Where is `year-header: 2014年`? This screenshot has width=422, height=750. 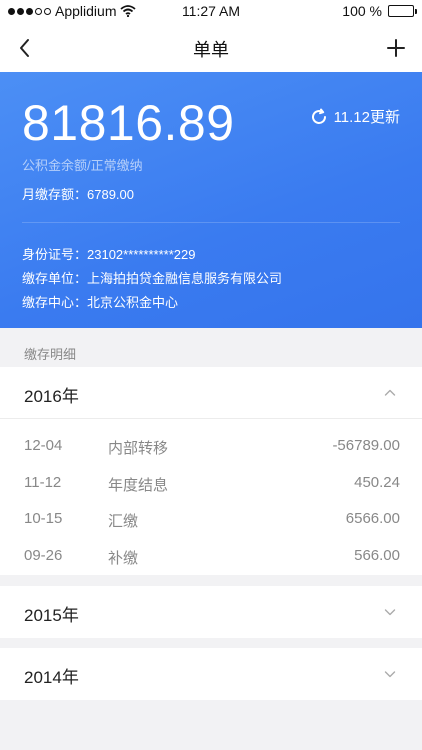
year-header: 2014年 is located at coordinates (211, 674).